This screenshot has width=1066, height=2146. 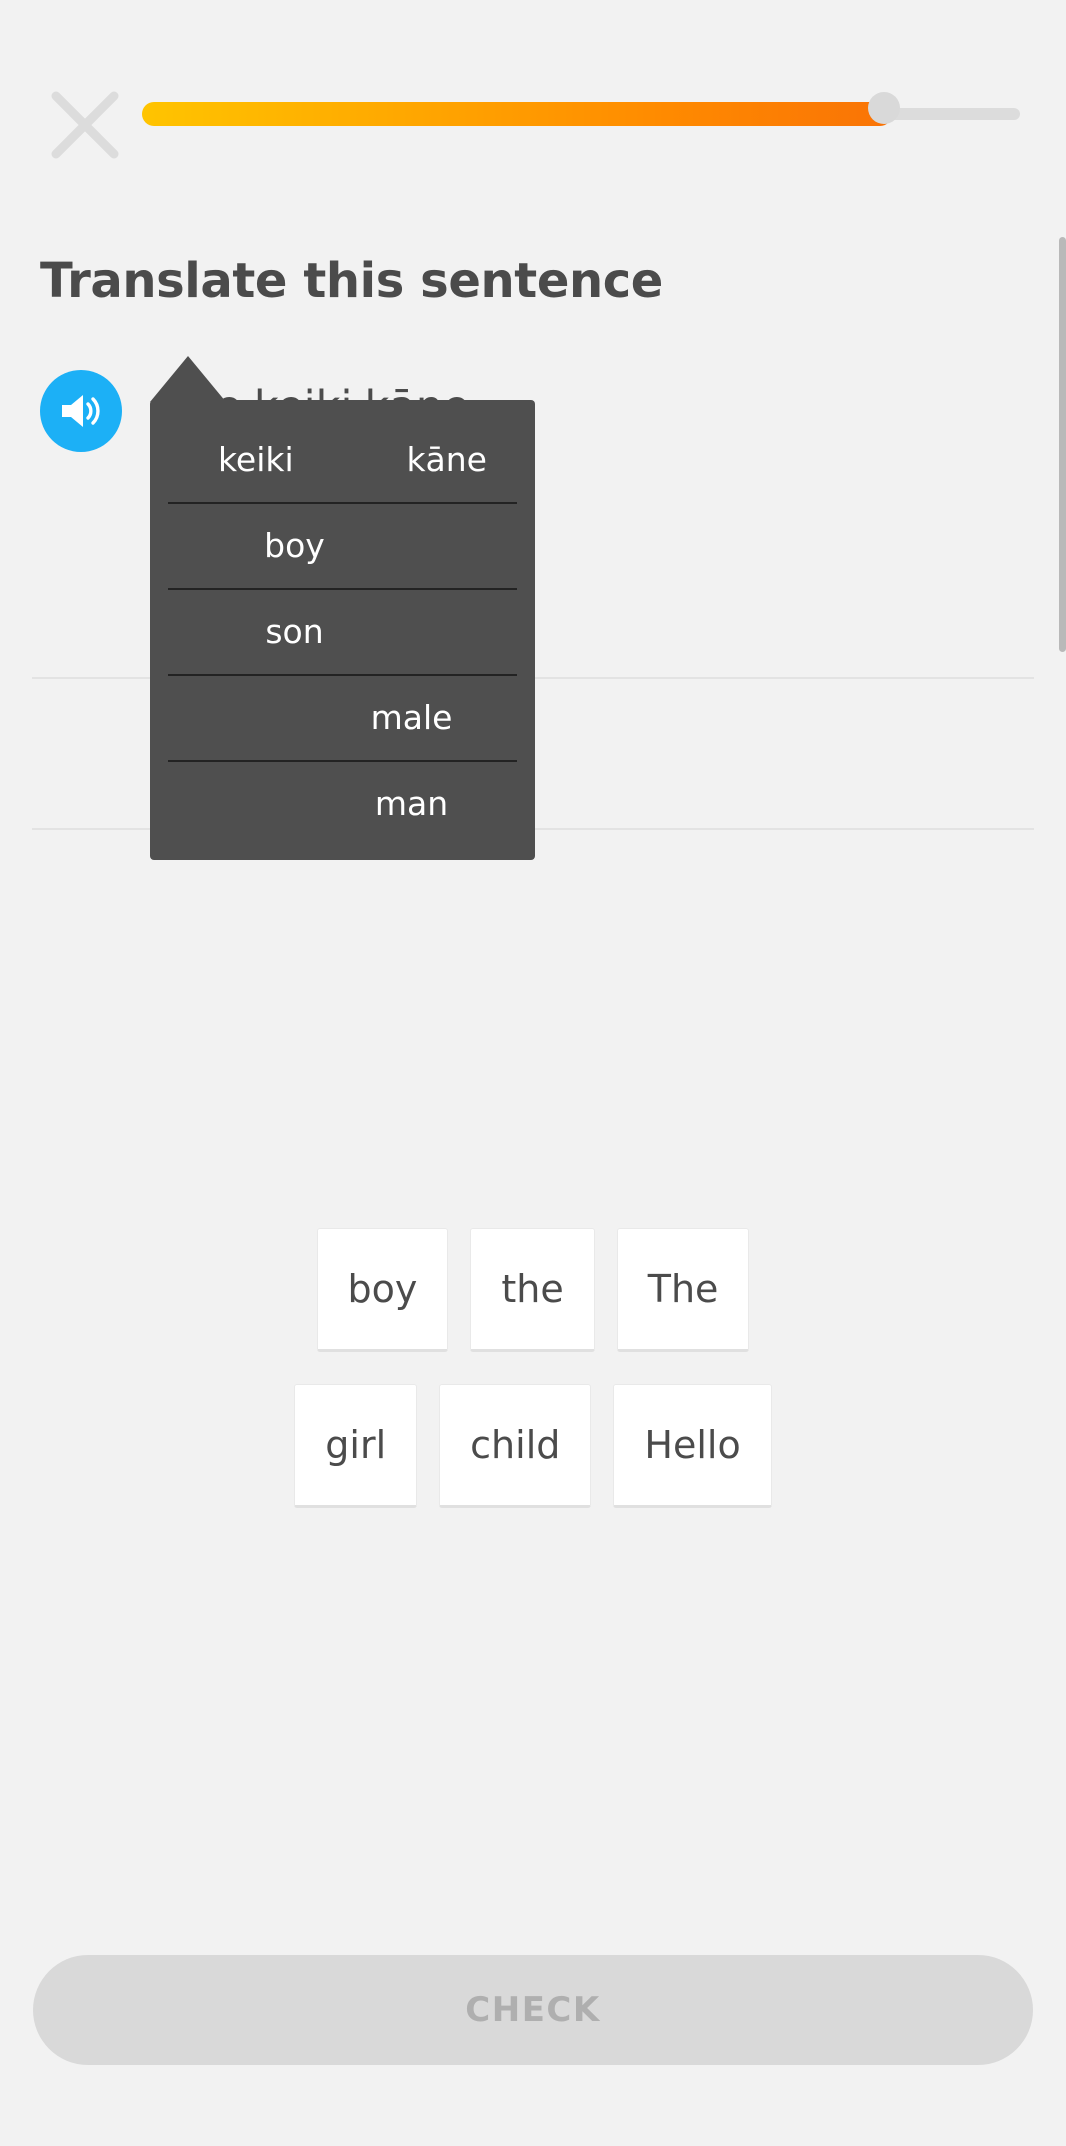 What do you see at coordinates (692, 1446) in the screenshot?
I see `word-tile-hello: Hello` at bounding box center [692, 1446].